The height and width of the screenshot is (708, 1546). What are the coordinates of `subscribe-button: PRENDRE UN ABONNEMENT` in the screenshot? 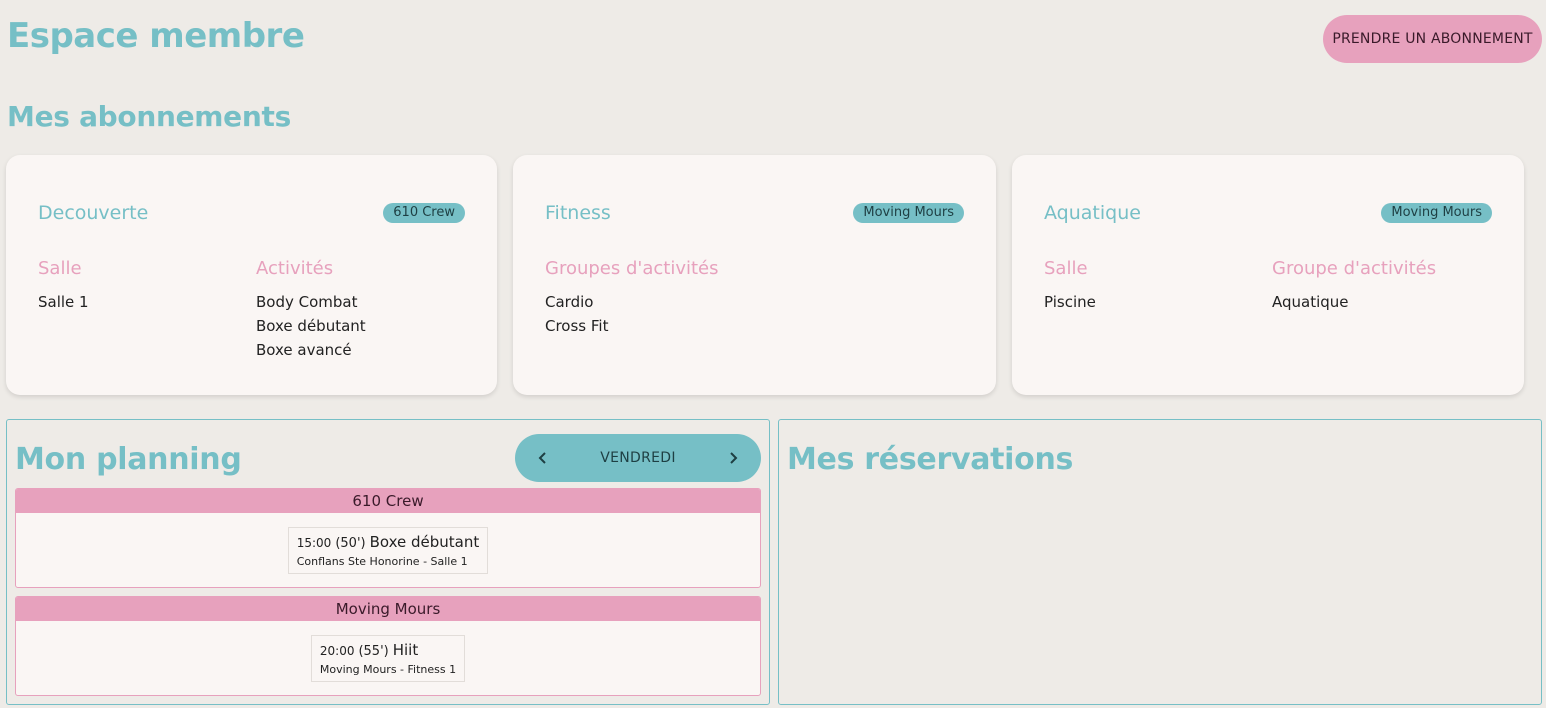 It's located at (1432, 39).